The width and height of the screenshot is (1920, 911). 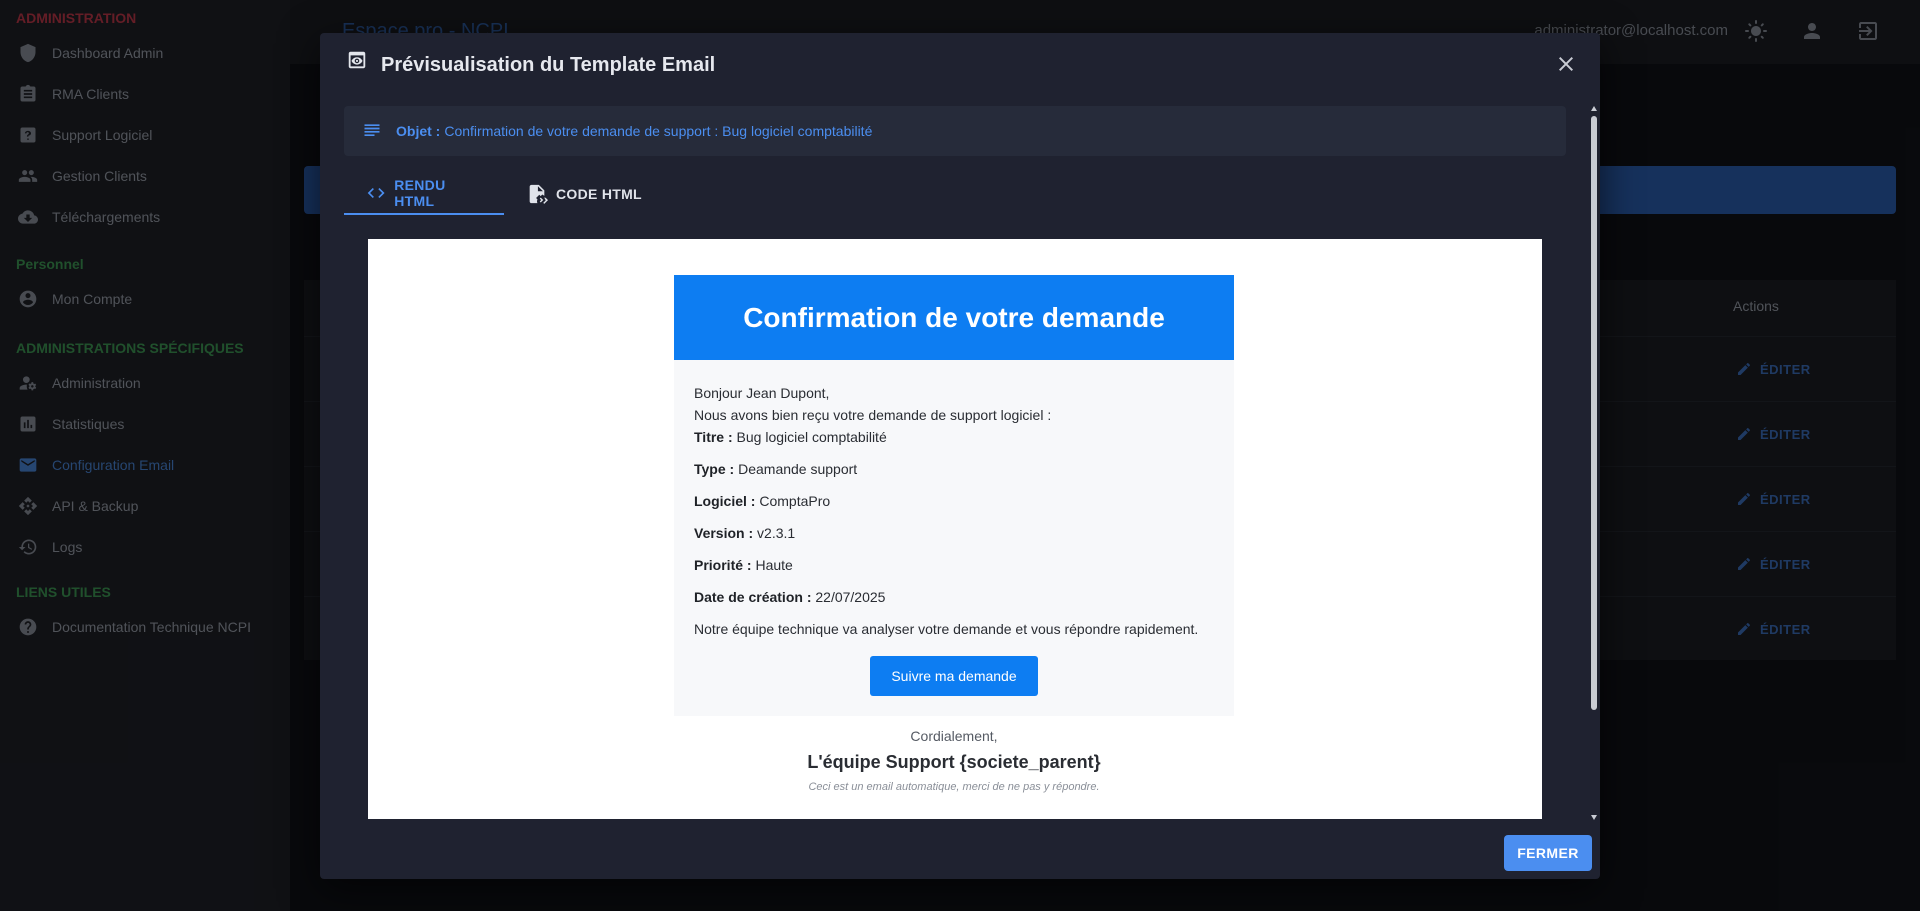 What do you see at coordinates (538, 194) in the screenshot?
I see `file-code-icon` at bounding box center [538, 194].